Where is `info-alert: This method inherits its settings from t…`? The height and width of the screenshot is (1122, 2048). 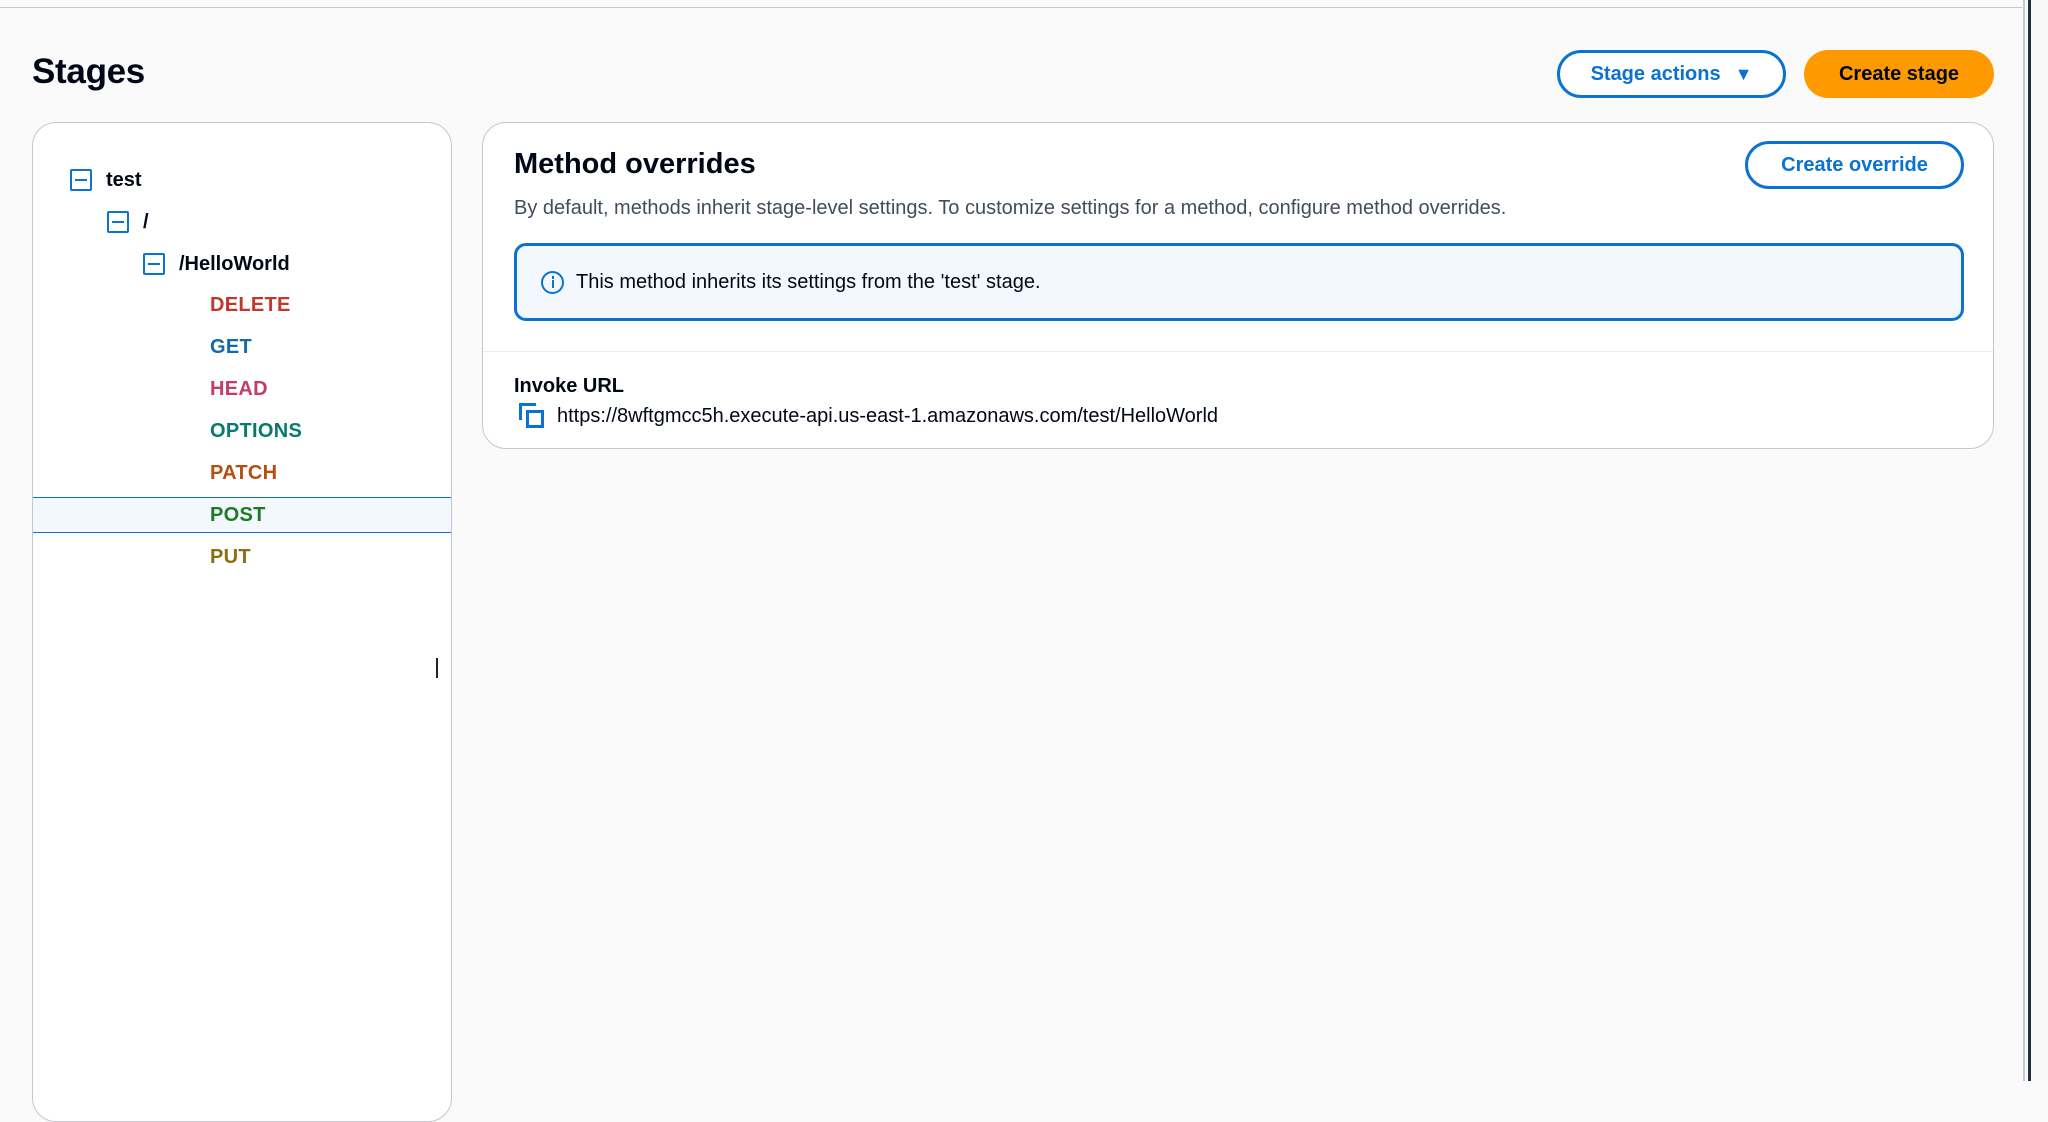 info-alert: This method inherits its settings from t… is located at coordinates (1239, 282).